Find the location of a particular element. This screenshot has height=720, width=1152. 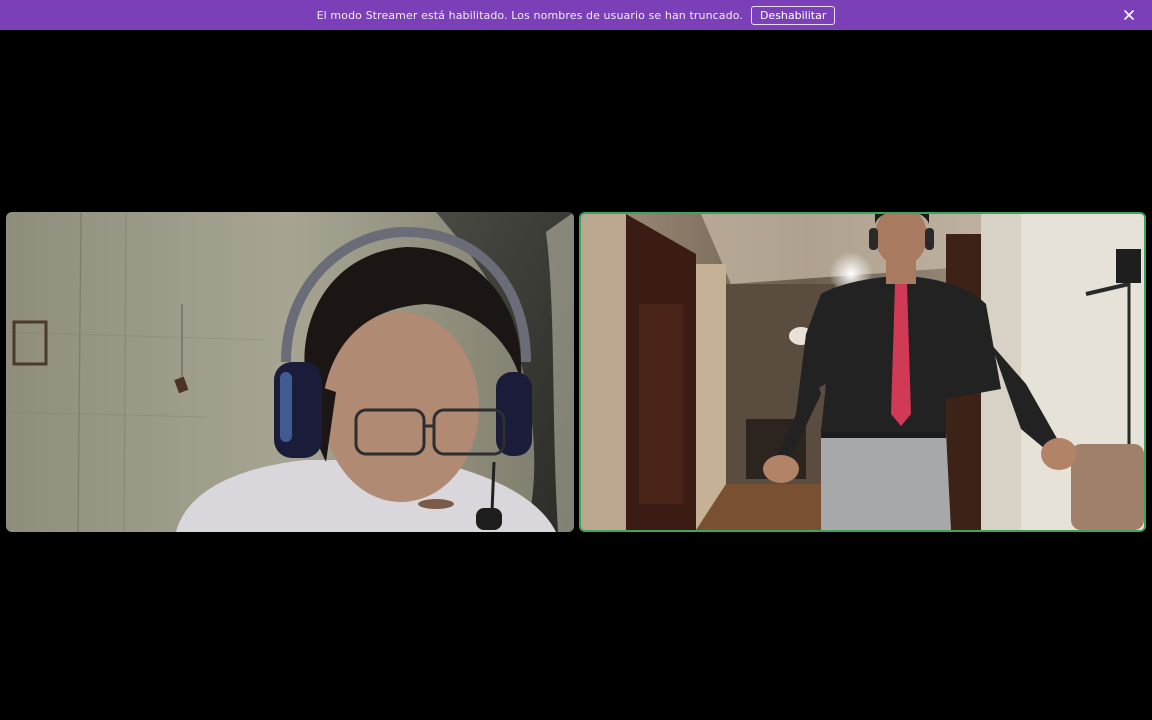

close-icon is located at coordinates (1129, 15).